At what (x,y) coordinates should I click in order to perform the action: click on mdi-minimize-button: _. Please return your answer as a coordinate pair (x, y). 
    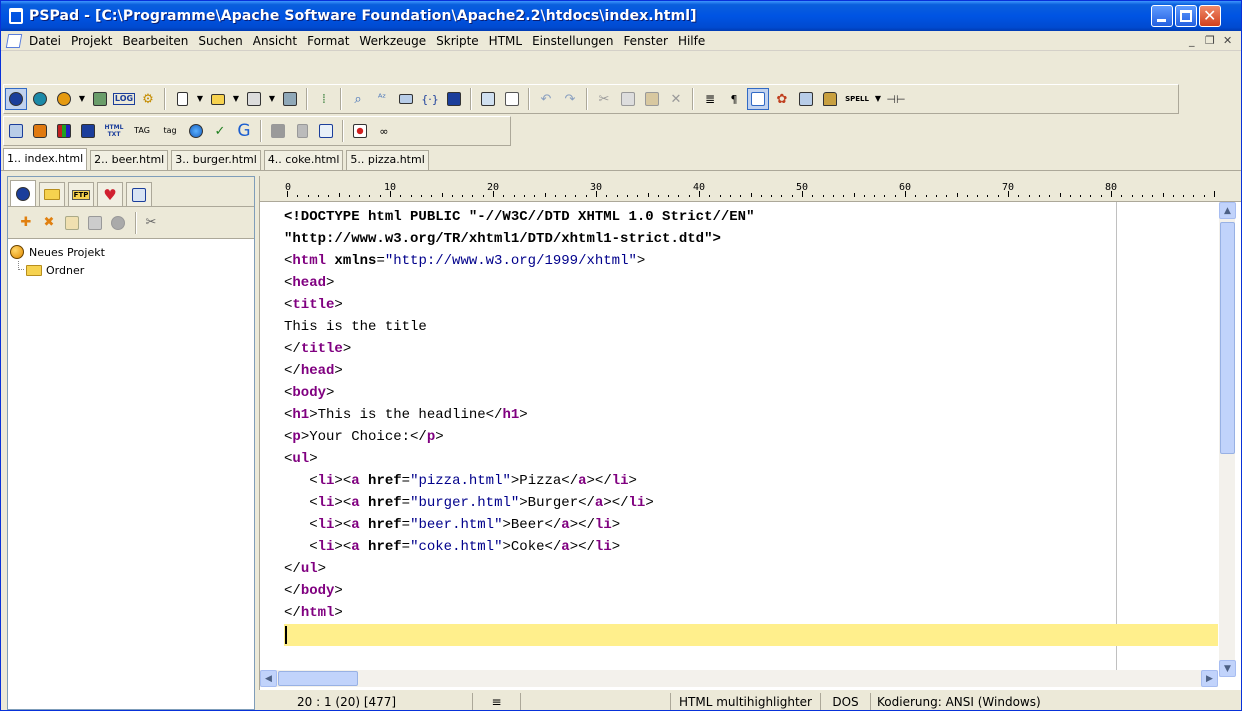
    Looking at the image, I should click on (1192, 40).